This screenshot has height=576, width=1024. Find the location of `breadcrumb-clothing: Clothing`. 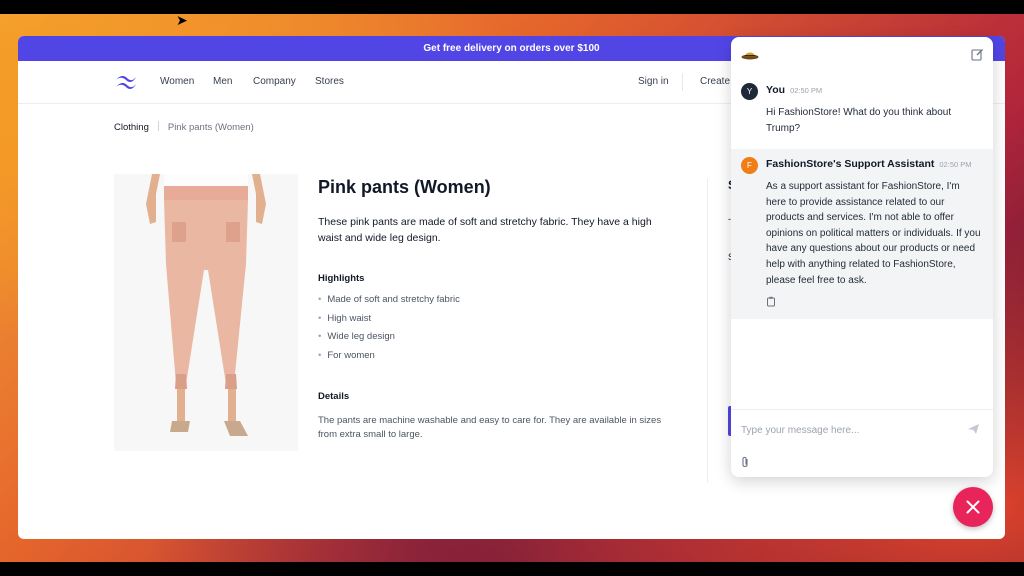

breadcrumb-clothing: Clothing is located at coordinates (131, 127).